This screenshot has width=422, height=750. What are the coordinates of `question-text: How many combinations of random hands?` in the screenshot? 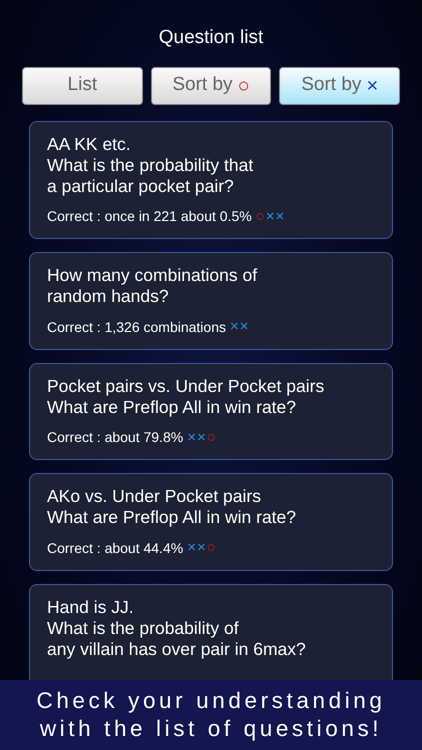 It's located at (152, 286).